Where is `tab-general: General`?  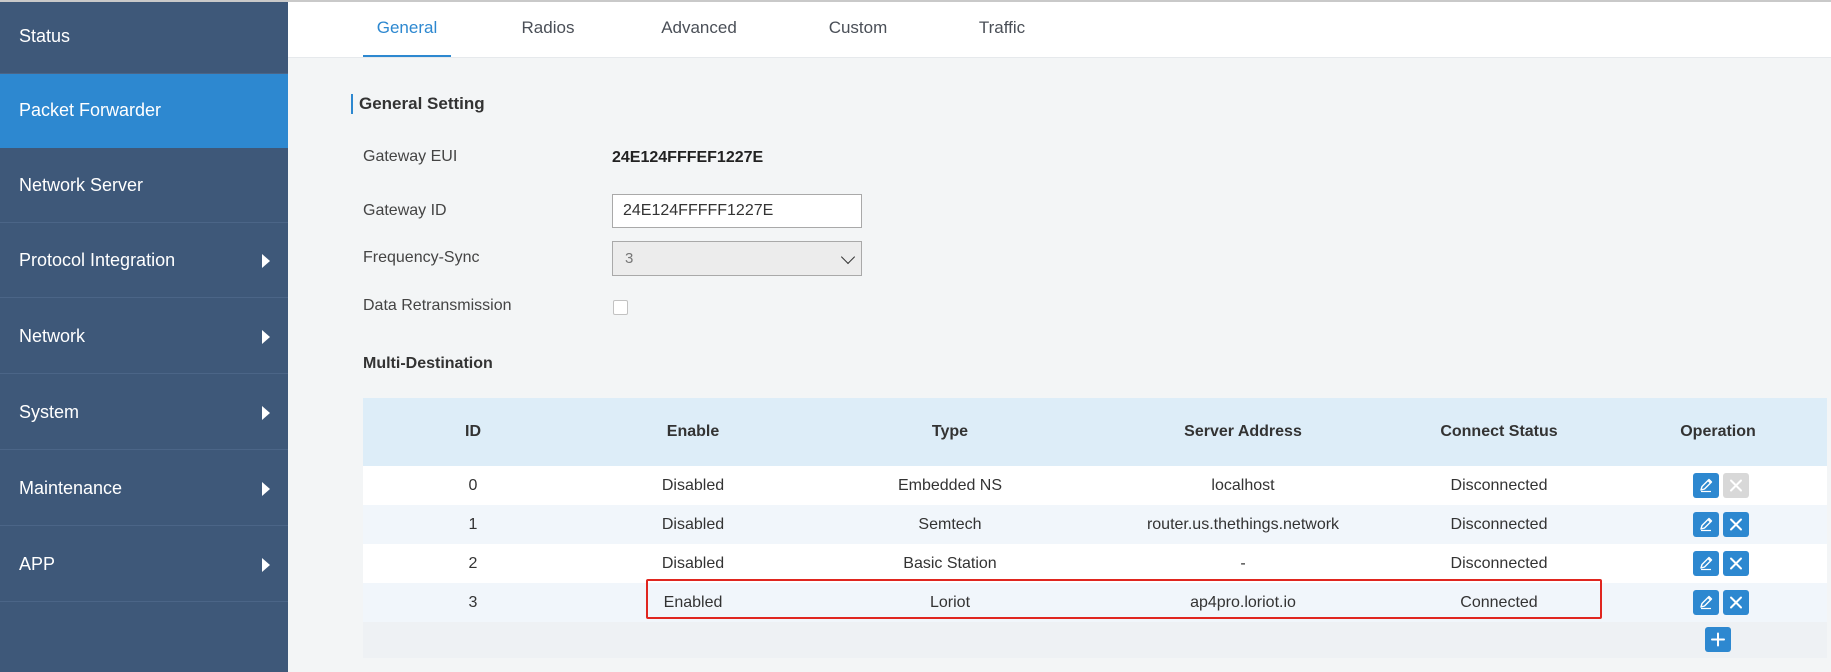 tab-general: General is located at coordinates (407, 28).